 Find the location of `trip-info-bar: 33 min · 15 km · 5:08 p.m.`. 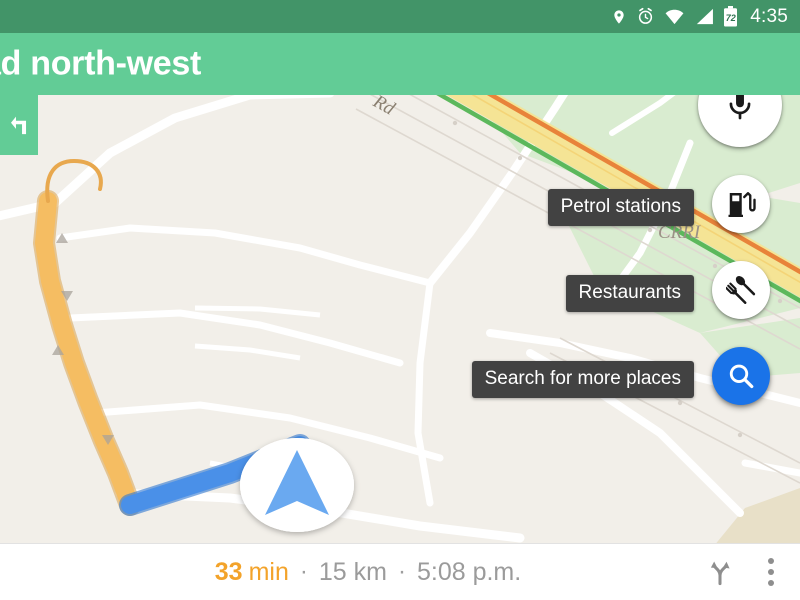

trip-info-bar: 33 min · 15 km · 5:08 p.m. is located at coordinates (400, 571).